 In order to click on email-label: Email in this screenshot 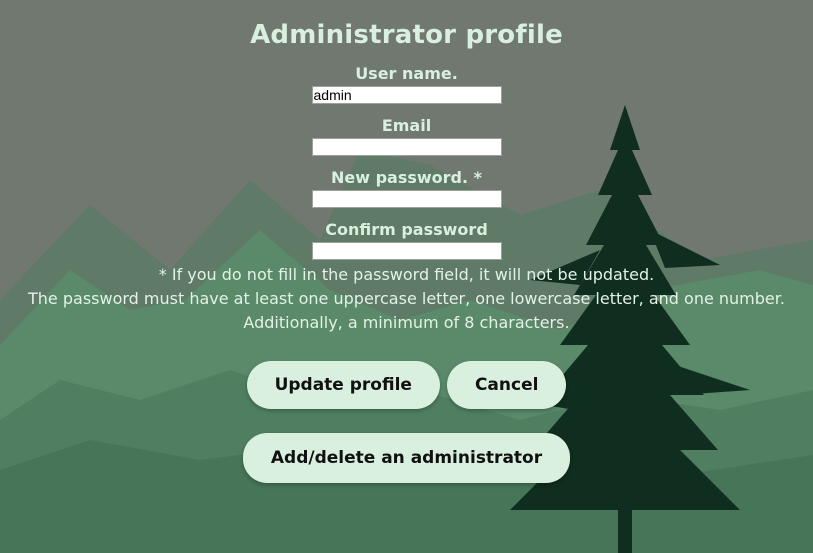, I will do `click(406, 125)`.